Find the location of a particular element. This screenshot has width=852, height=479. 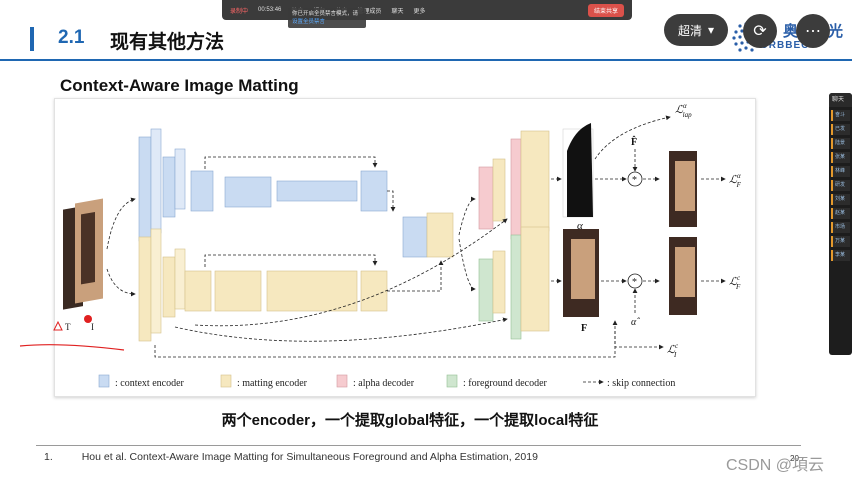

pen-dot-mark is located at coordinates (88, 319).